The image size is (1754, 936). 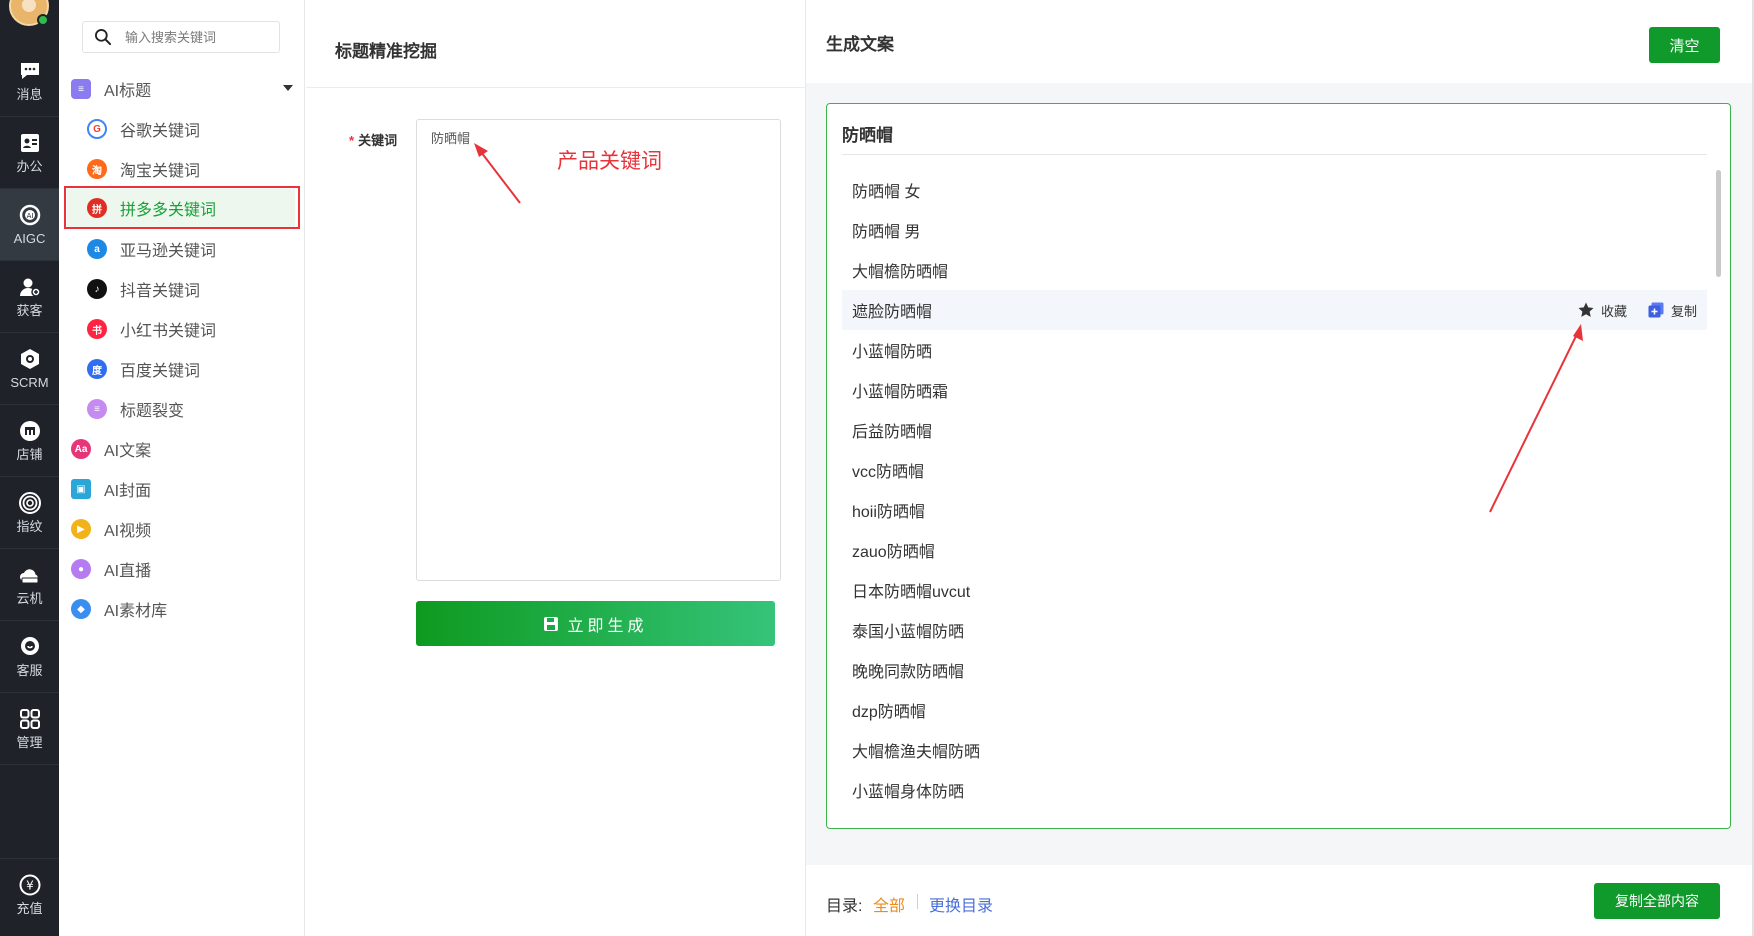 I want to click on result-text: 防晒帽 女, so click(x=886, y=192).